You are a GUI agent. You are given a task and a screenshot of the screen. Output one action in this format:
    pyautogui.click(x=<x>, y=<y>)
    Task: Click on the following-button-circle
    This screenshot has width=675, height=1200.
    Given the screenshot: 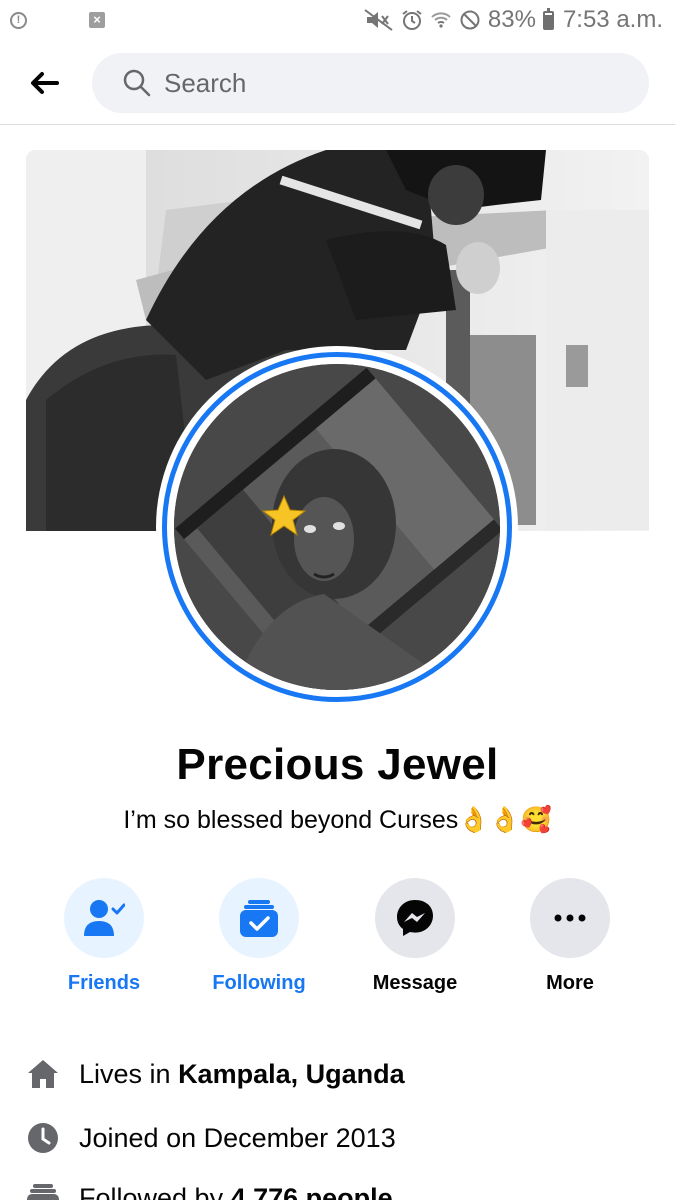 What is the action you would take?
    pyautogui.click(x=259, y=918)
    